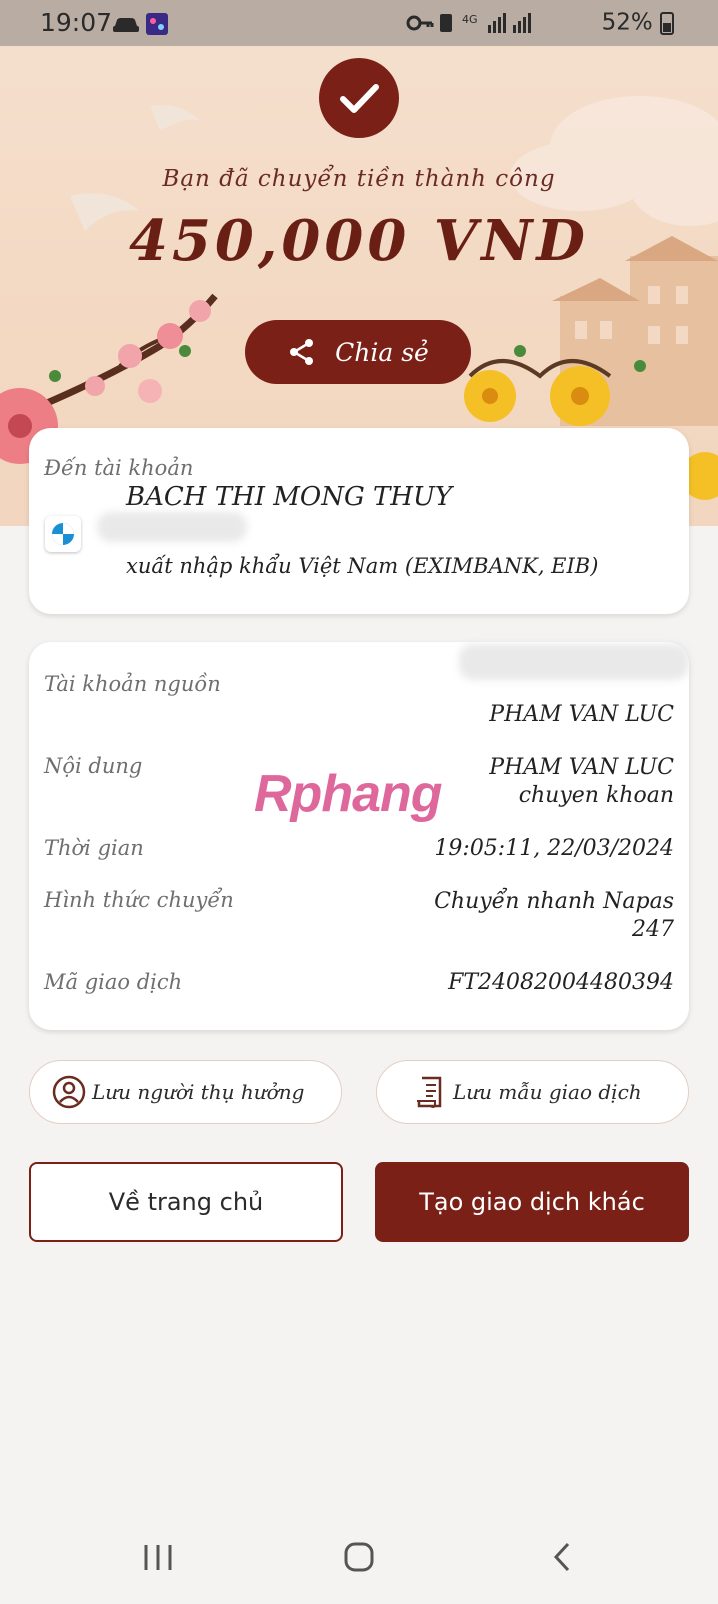 Image resolution: width=718 pixels, height=1604 pixels. Describe the element at coordinates (540, 23) in the screenshot. I see `status-right-icons: 4G 52%` at that location.